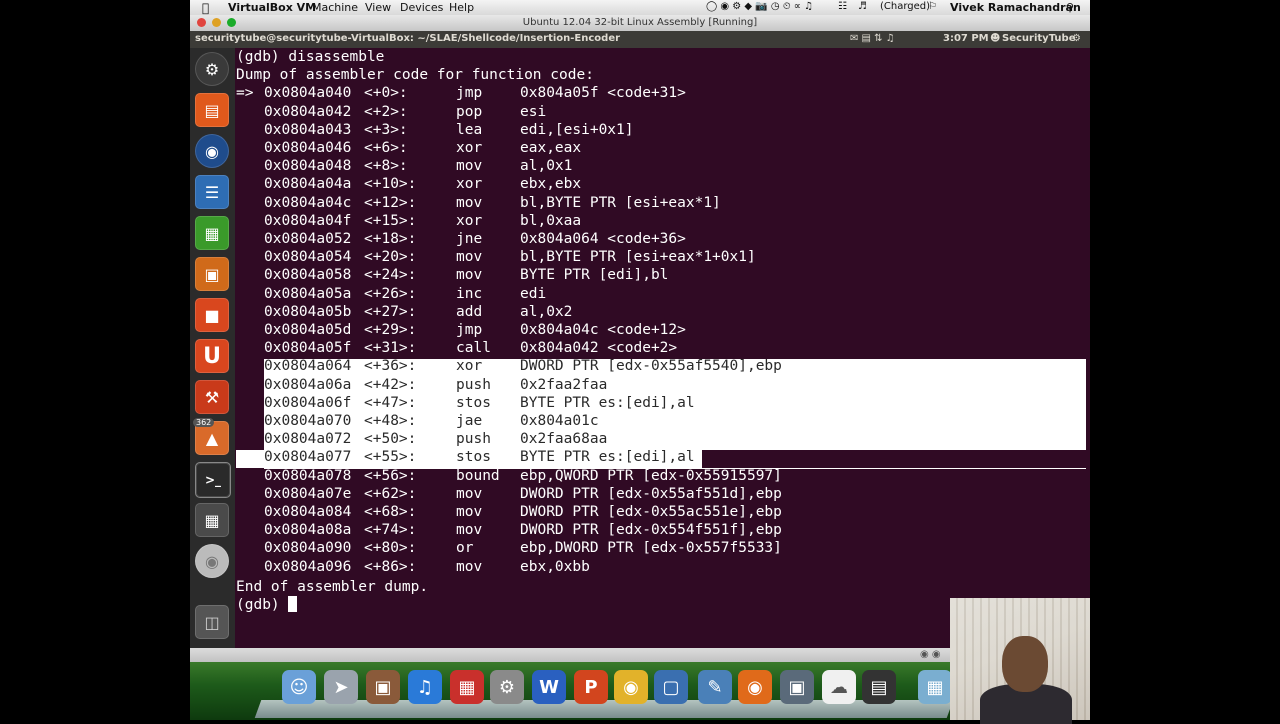  What do you see at coordinates (390, 402) in the screenshot?
I see `instr-offset: <+47>:` at bounding box center [390, 402].